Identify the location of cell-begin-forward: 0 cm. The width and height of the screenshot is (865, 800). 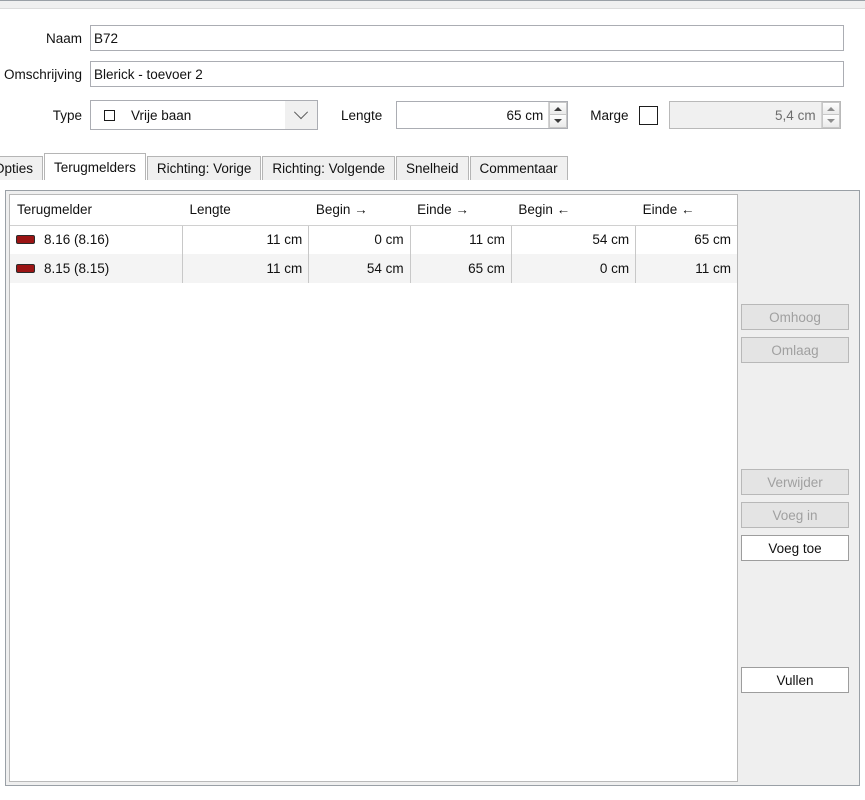
(359, 239).